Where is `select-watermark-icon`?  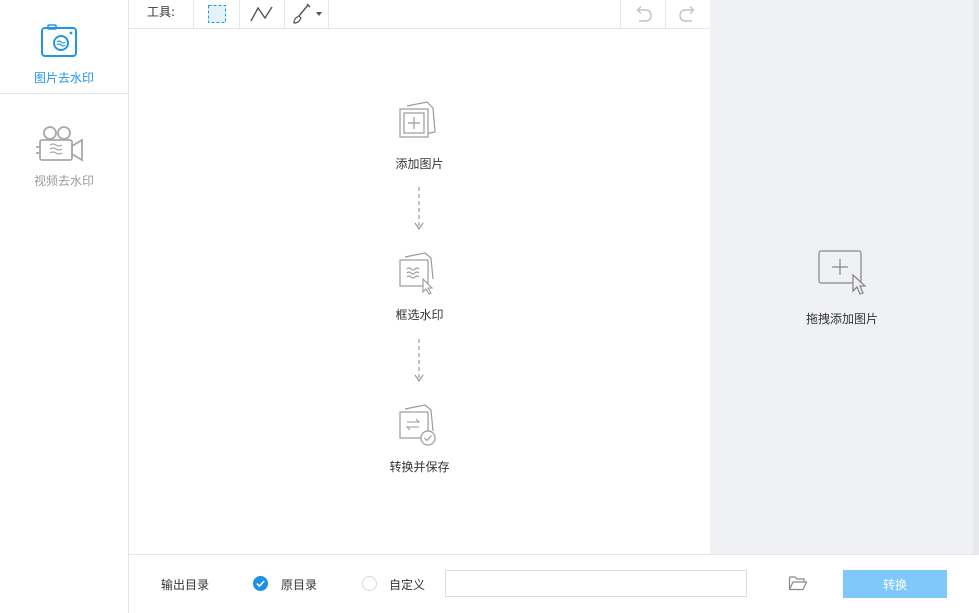 select-watermark-icon is located at coordinates (416, 273).